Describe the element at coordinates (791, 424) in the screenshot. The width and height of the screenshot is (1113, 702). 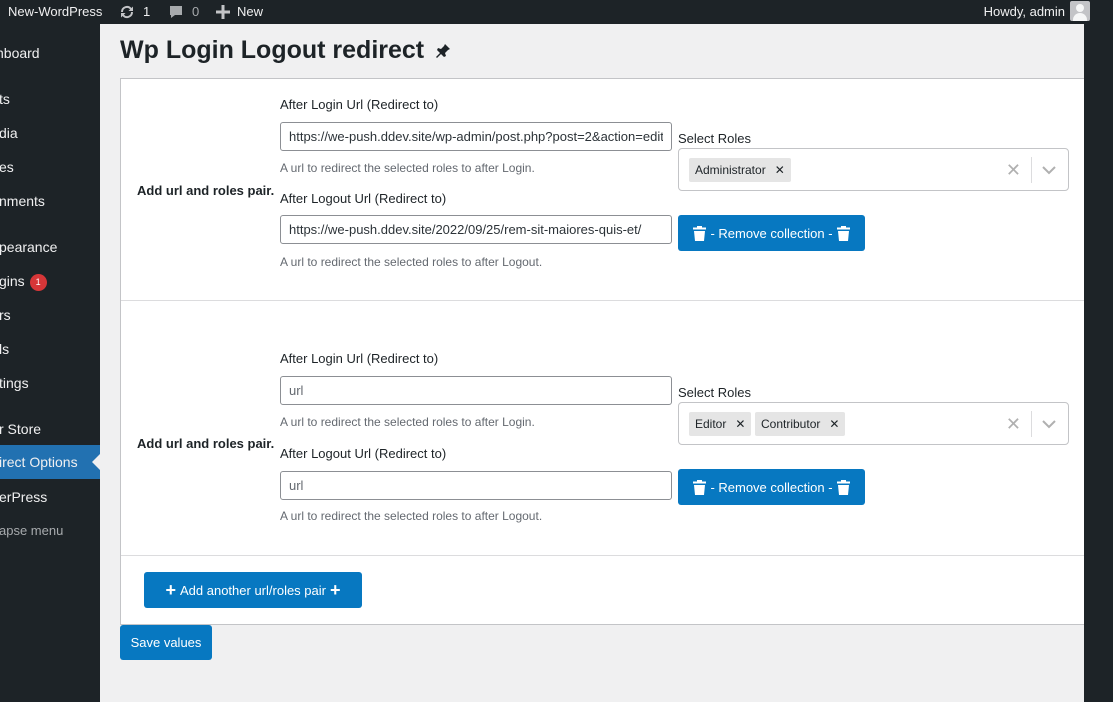
I see `role-chip-label: Contributor` at that location.